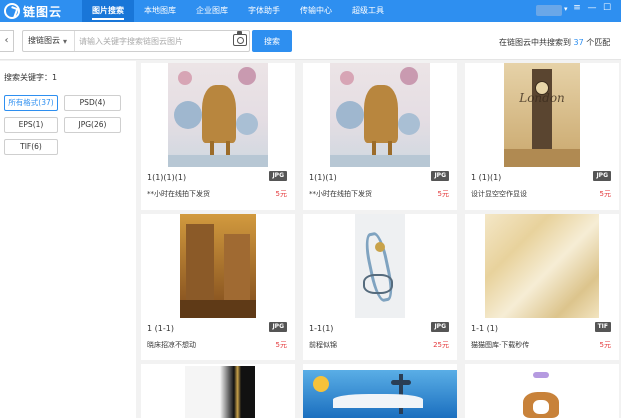 This screenshot has height=418, width=621. What do you see at coordinates (486, 177) in the screenshot?
I see `image-name: 1 (1)(1)` at bounding box center [486, 177].